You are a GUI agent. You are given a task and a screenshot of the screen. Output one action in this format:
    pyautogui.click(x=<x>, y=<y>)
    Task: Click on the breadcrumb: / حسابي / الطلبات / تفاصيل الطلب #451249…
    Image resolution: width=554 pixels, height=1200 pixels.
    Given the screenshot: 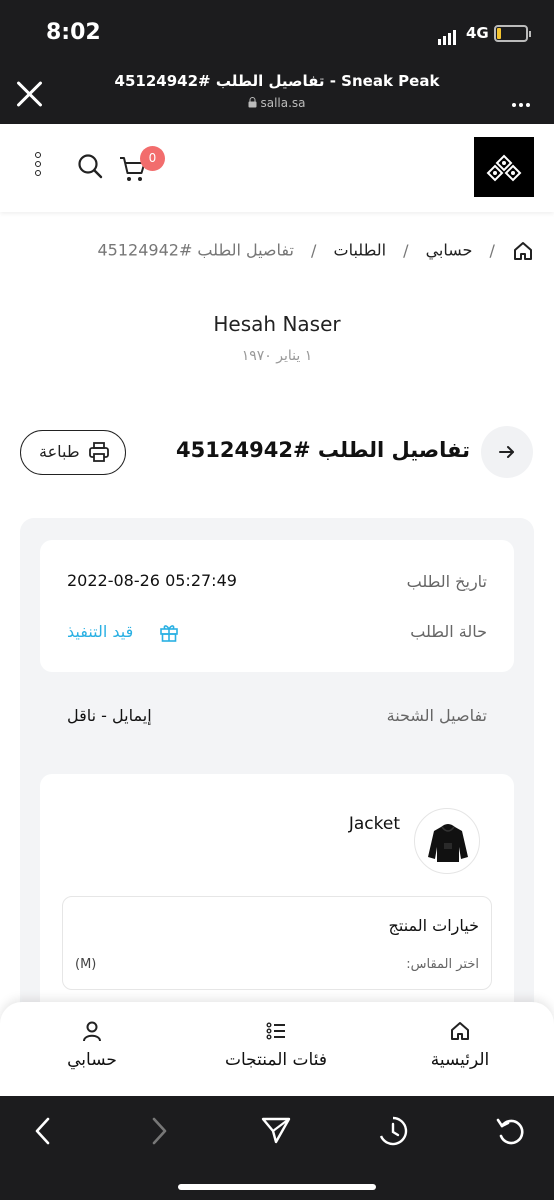 What is the action you would take?
    pyautogui.click(x=316, y=251)
    